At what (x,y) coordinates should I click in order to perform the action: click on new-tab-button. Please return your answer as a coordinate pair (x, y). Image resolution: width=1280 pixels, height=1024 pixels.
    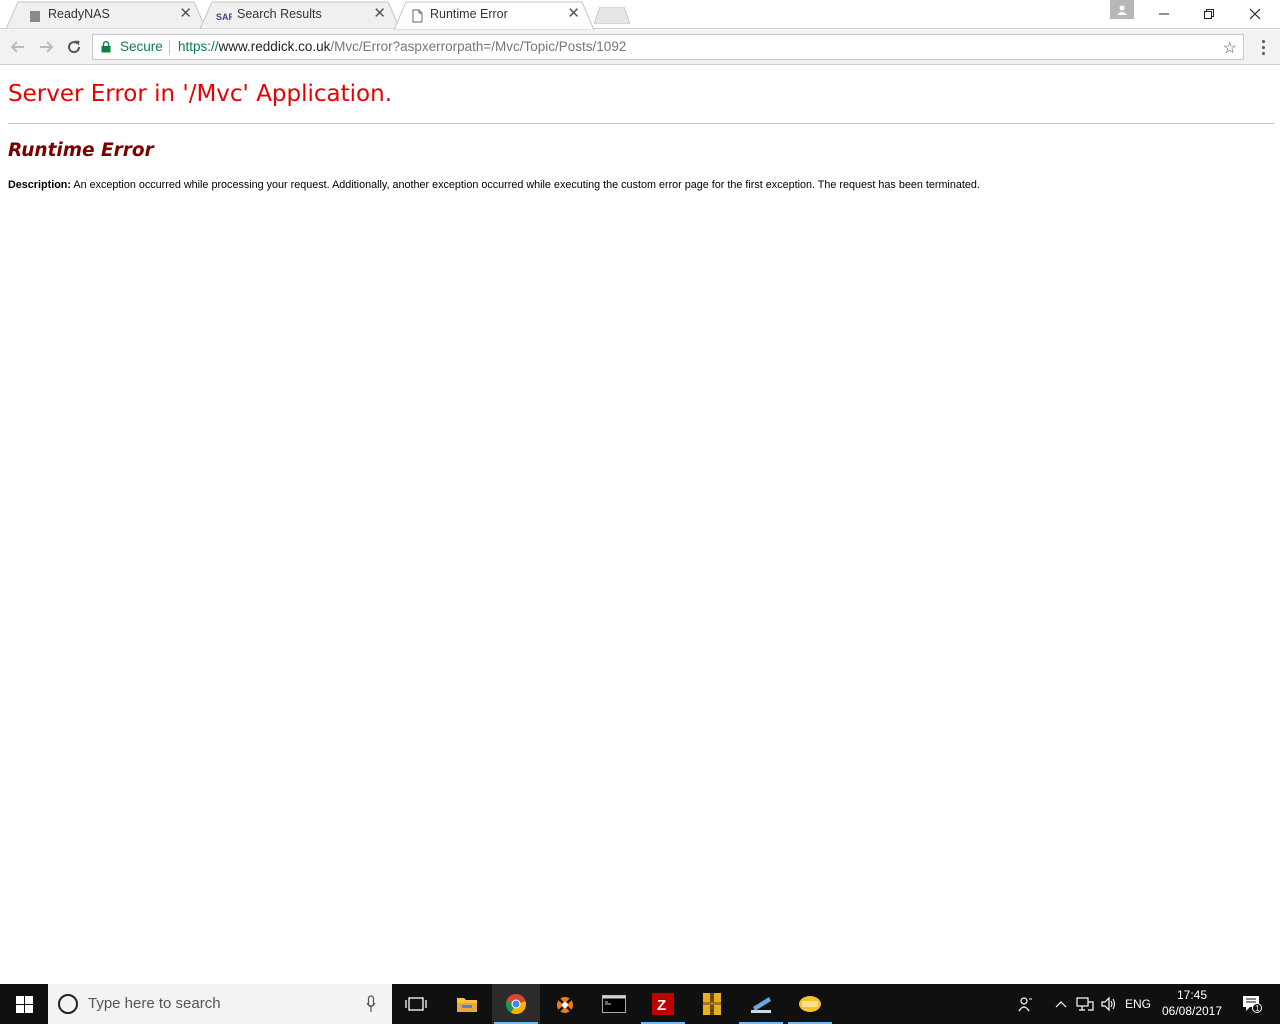
    Looking at the image, I should click on (612, 15).